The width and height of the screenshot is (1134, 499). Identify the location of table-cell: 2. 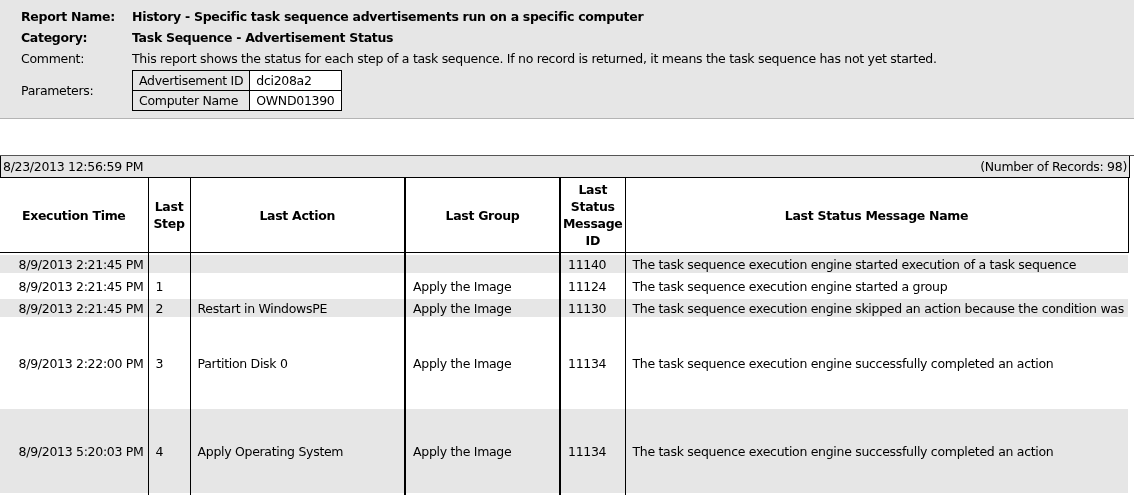
(169, 308).